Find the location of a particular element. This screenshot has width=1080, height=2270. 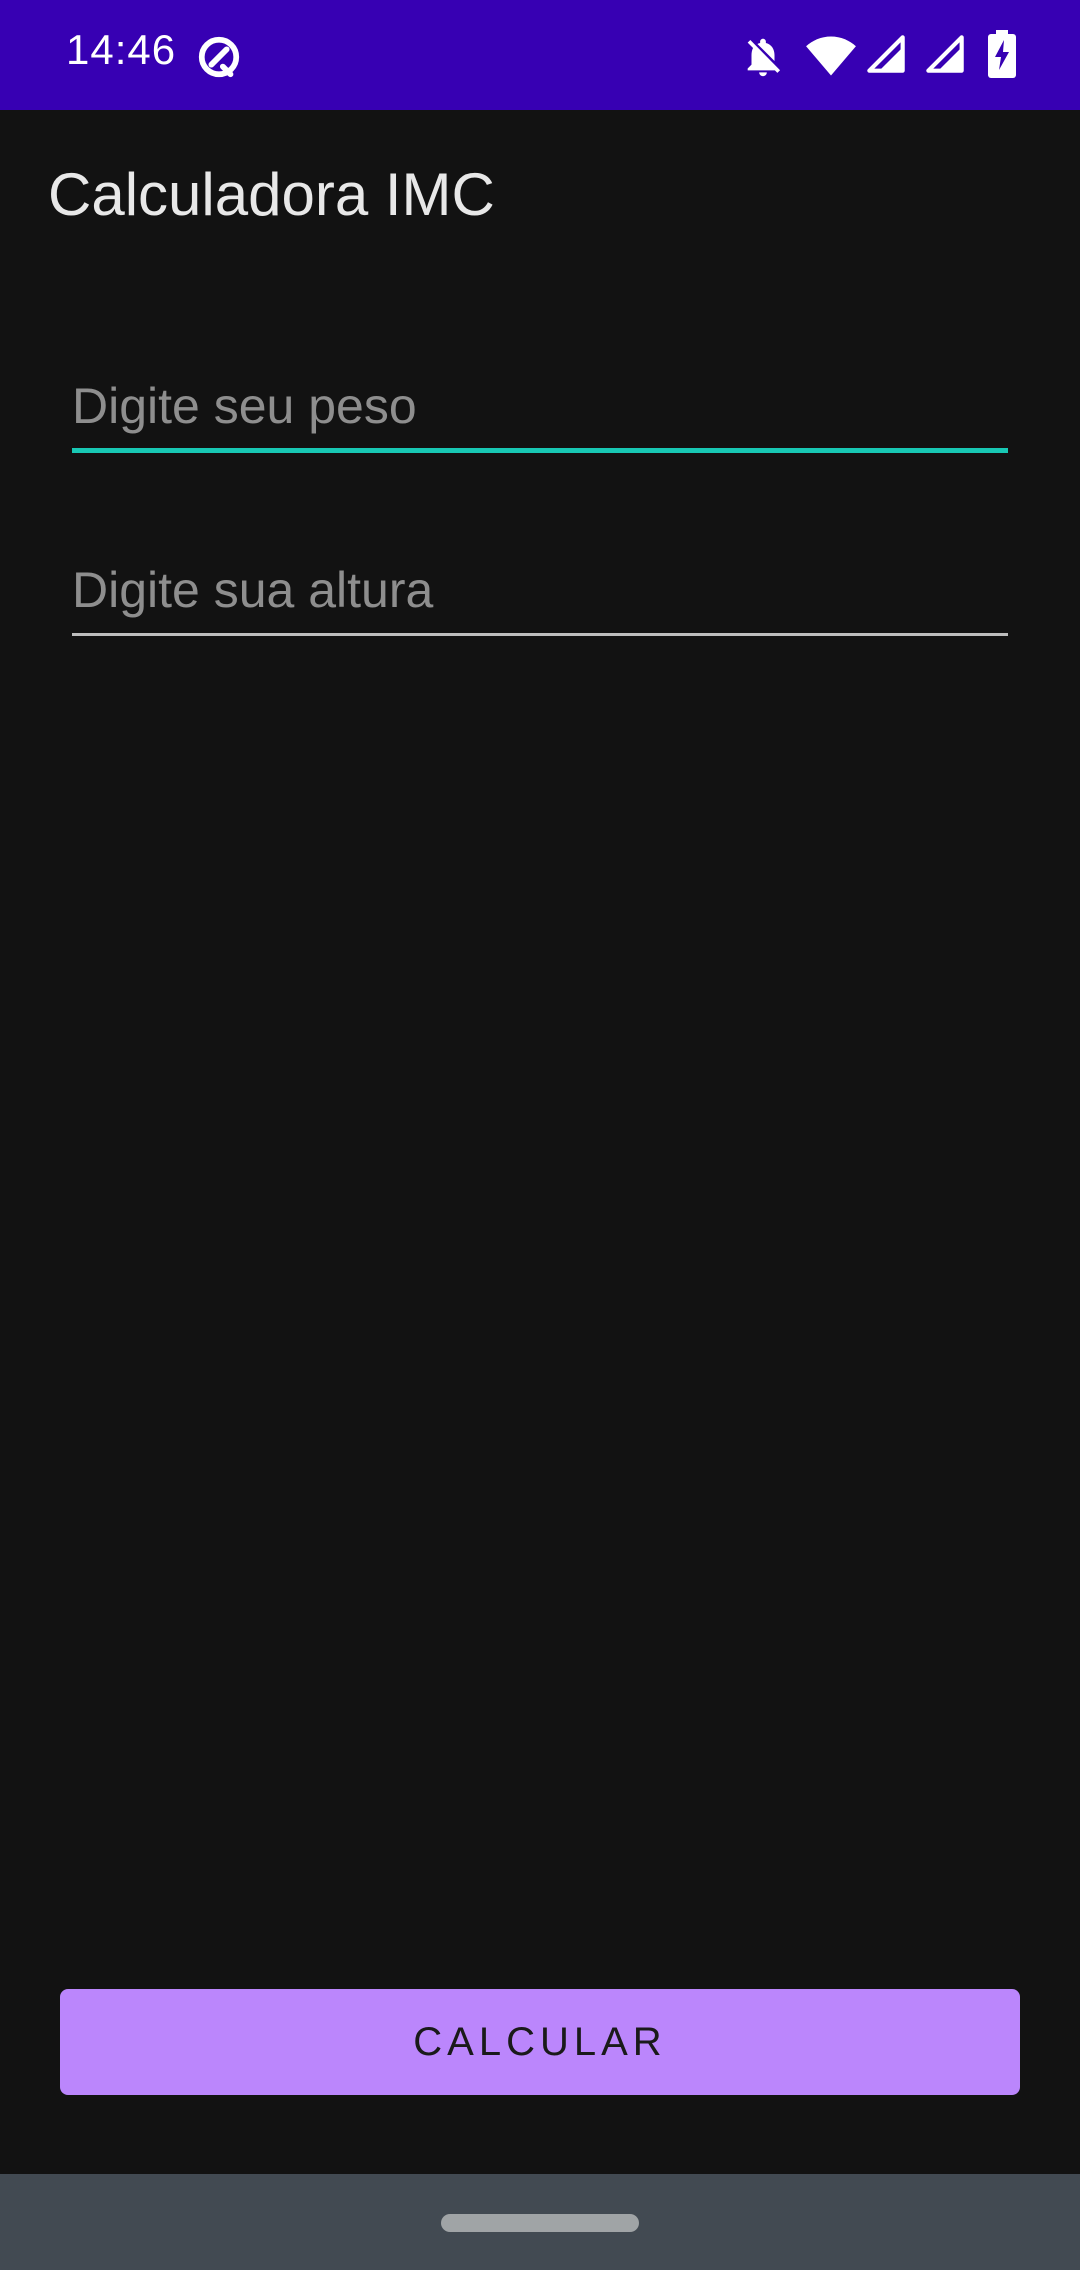

weight-field is located at coordinates (540, 409).